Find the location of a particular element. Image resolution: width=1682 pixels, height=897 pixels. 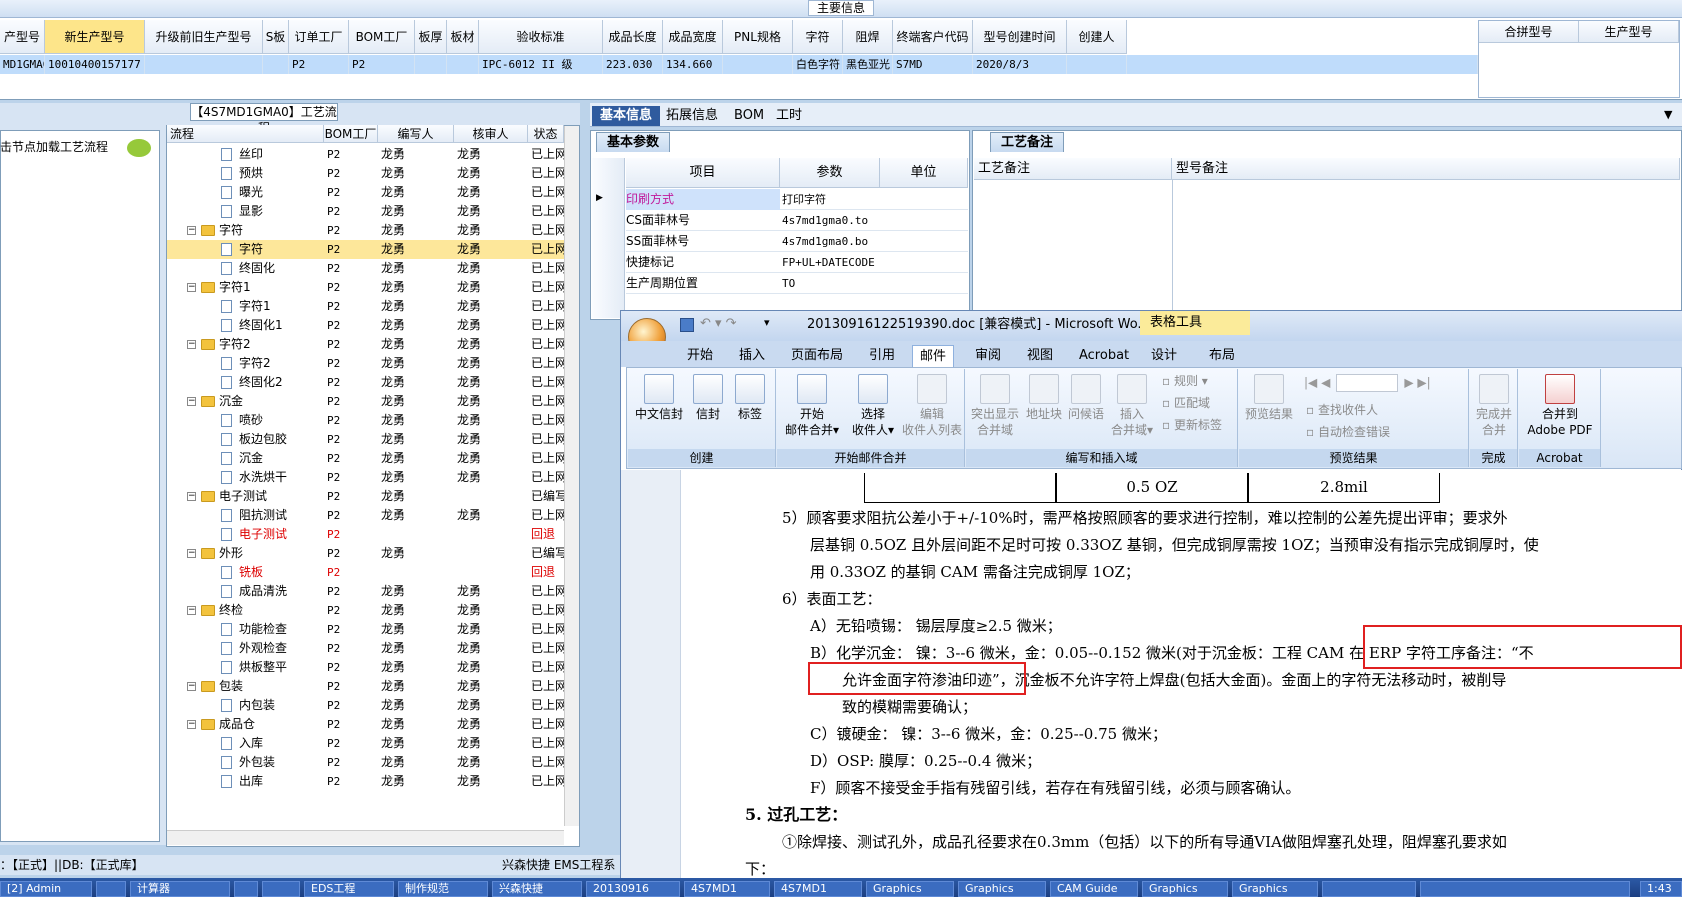

table-row: − 字符1 P2 龙勇 龙勇 已上网 is located at coordinates (367, 287).